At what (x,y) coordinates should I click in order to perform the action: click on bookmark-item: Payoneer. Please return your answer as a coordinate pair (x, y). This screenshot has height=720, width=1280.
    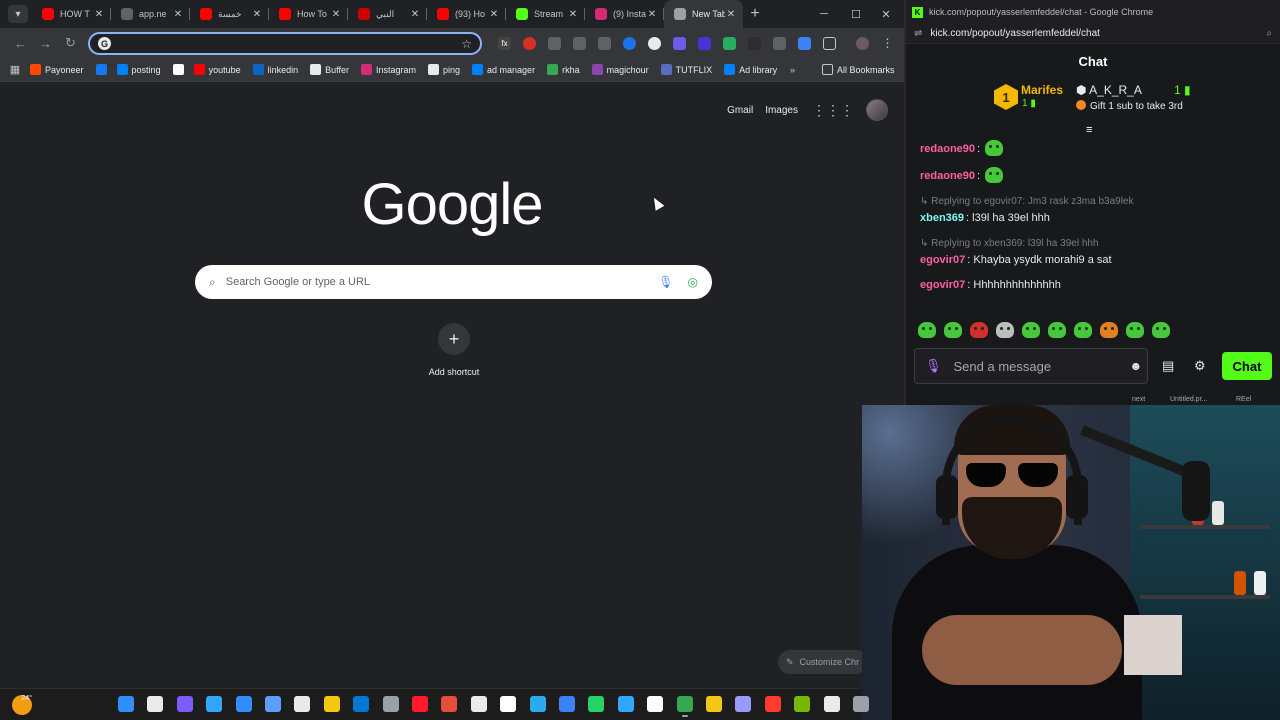
    Looking at the image, I should click on (57, 69).